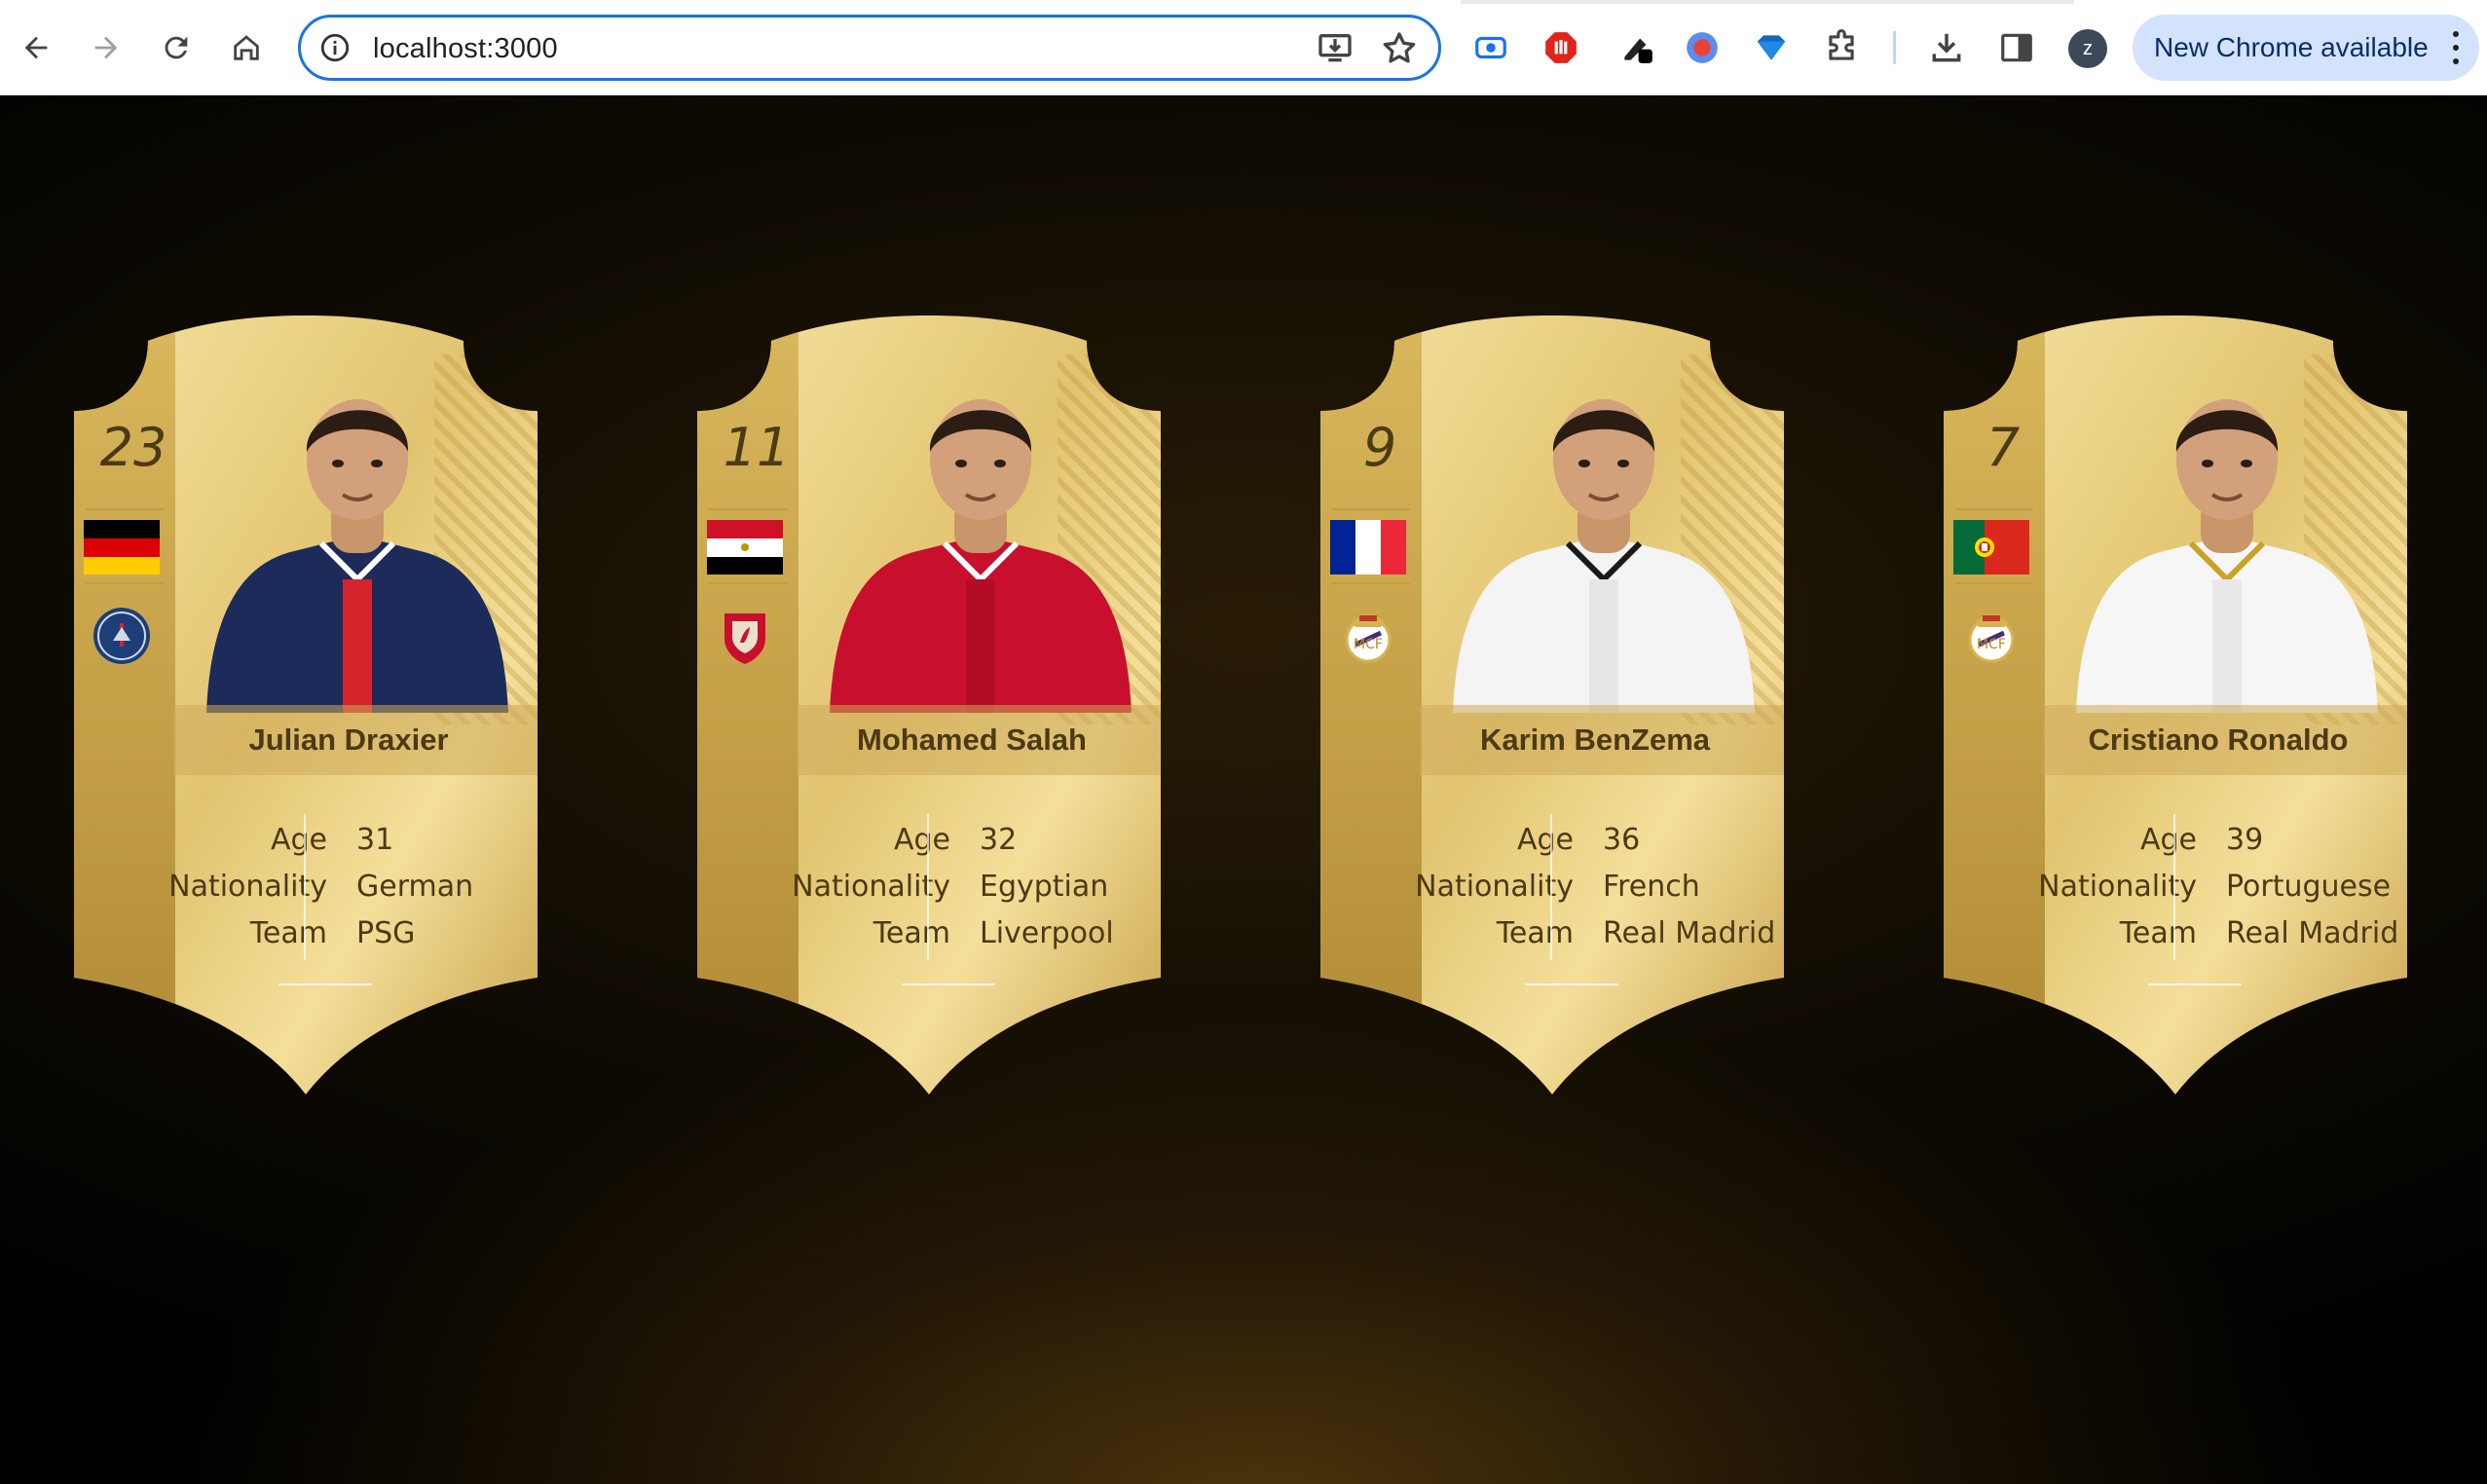  Describe the element at coordinates (121, 636) in the screenshot. I see `psg-crest-icon` at that location.